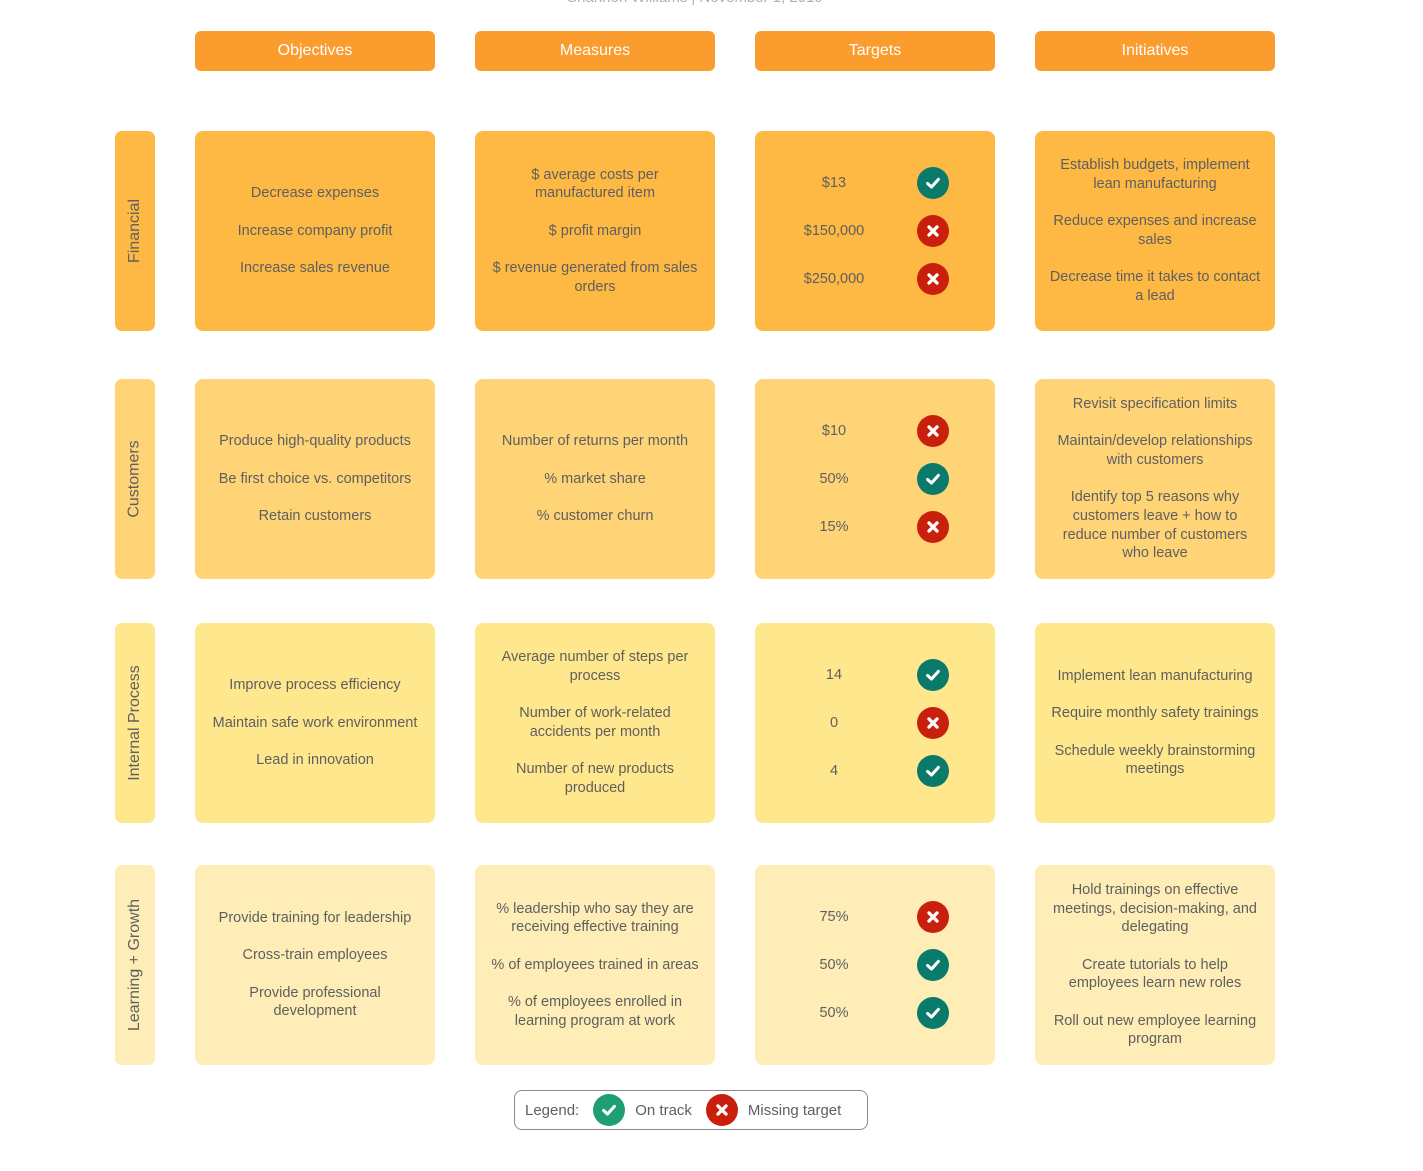 The height and width of the screenshot is (1171, 1423). What do you see at coordinates (315, 955) in the screenshot?
I see `objective-item: Cross-train employees` at bounding box center [315, 955].